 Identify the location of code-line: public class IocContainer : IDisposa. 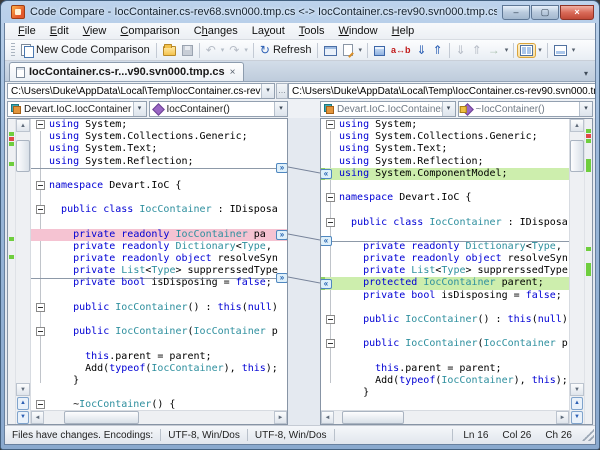
(159, 210).